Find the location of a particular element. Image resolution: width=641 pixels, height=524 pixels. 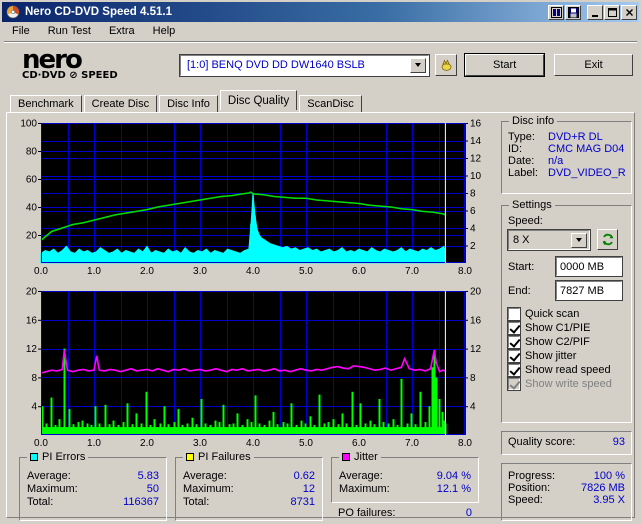

pi-failures-title: PI Failures is located at coordinates (224, 457).